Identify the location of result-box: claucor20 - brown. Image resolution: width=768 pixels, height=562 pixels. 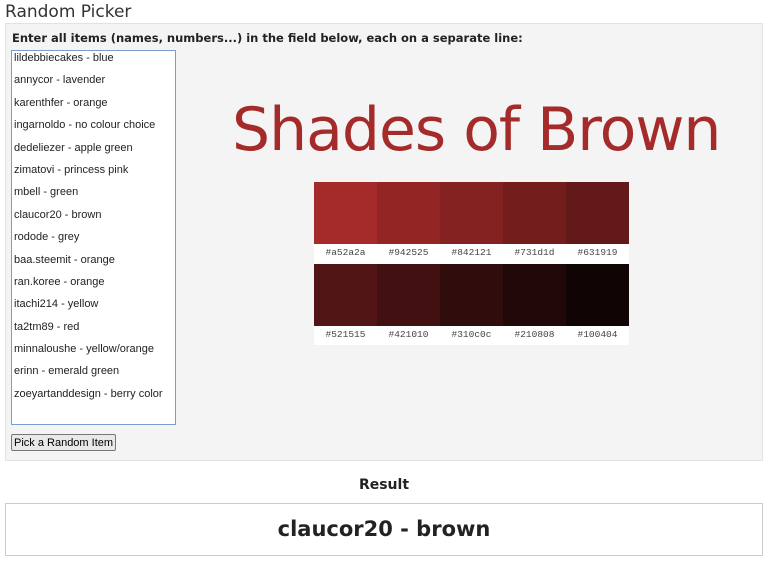
(384, 529).